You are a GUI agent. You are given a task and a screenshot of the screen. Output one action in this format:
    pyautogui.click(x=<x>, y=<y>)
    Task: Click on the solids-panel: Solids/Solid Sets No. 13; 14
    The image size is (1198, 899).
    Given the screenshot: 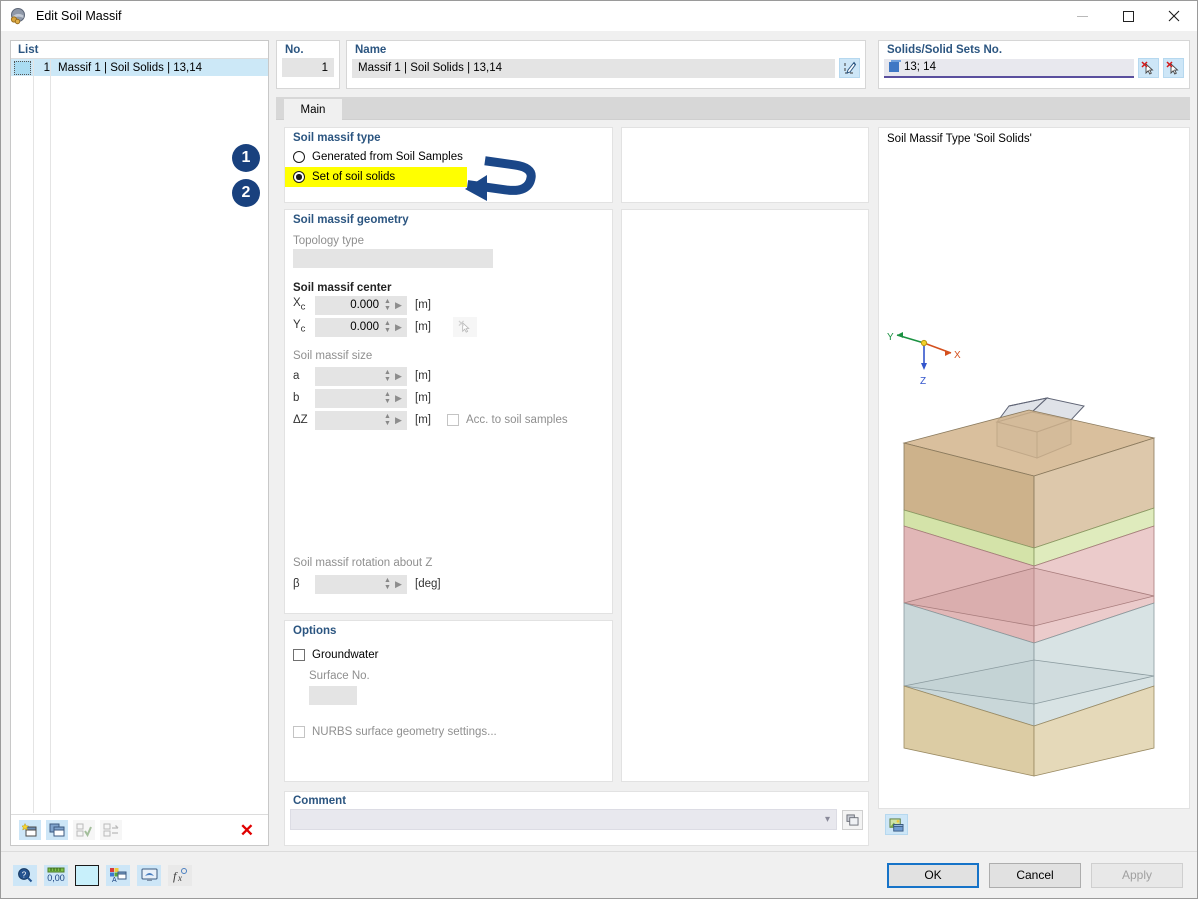 What is the action you would take?
    pyautogui.click(x=1034, y=64)
    